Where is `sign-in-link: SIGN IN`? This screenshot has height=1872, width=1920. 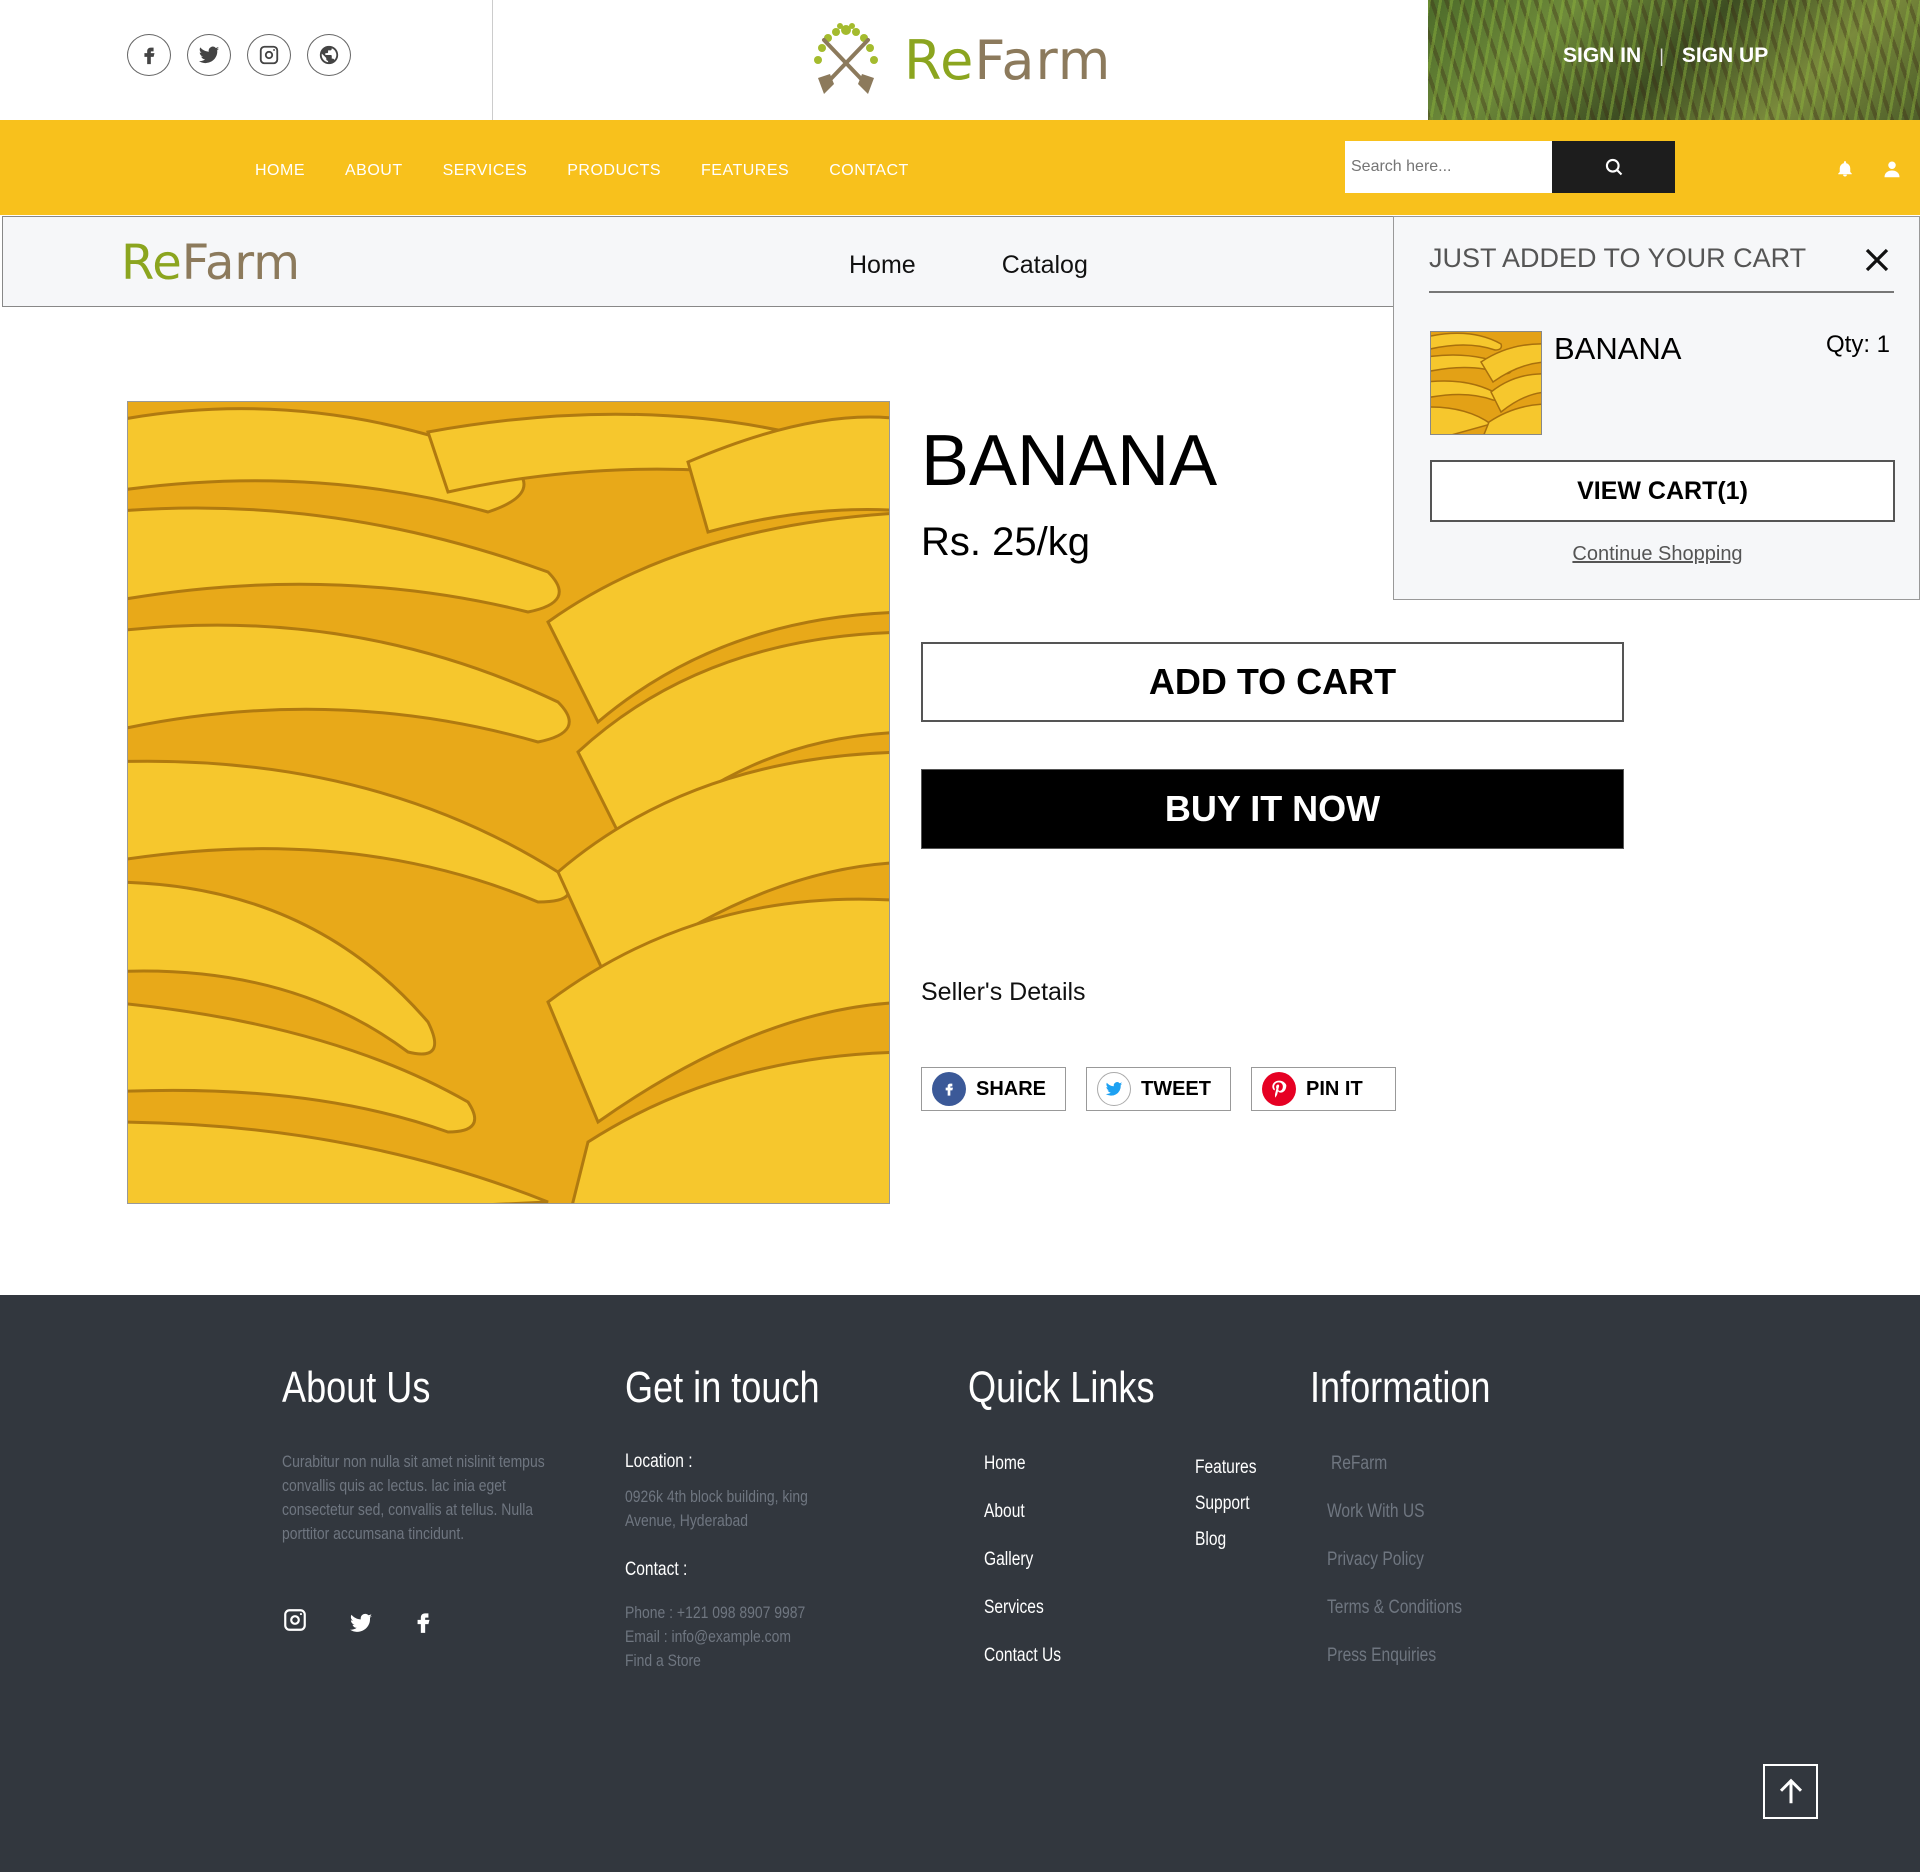 sign-in-link: SIGN IN is located at coordinates (1602, 56).